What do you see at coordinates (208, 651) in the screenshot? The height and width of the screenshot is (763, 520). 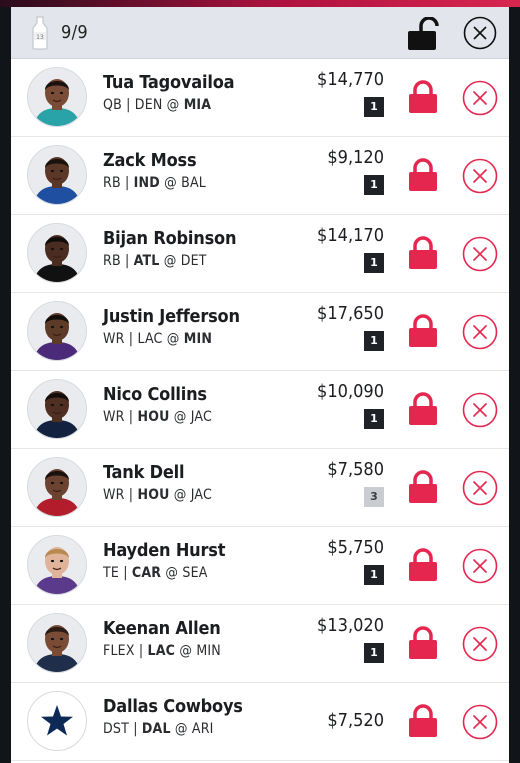 I see `opponent-abbr: MIN` at bounding box center [208, 651].